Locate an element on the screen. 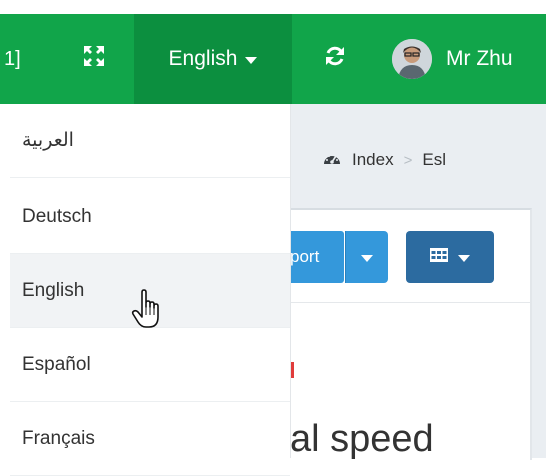 The image size is (546, 476). export-dropdown-toggle is located at coordinates (366, 257).